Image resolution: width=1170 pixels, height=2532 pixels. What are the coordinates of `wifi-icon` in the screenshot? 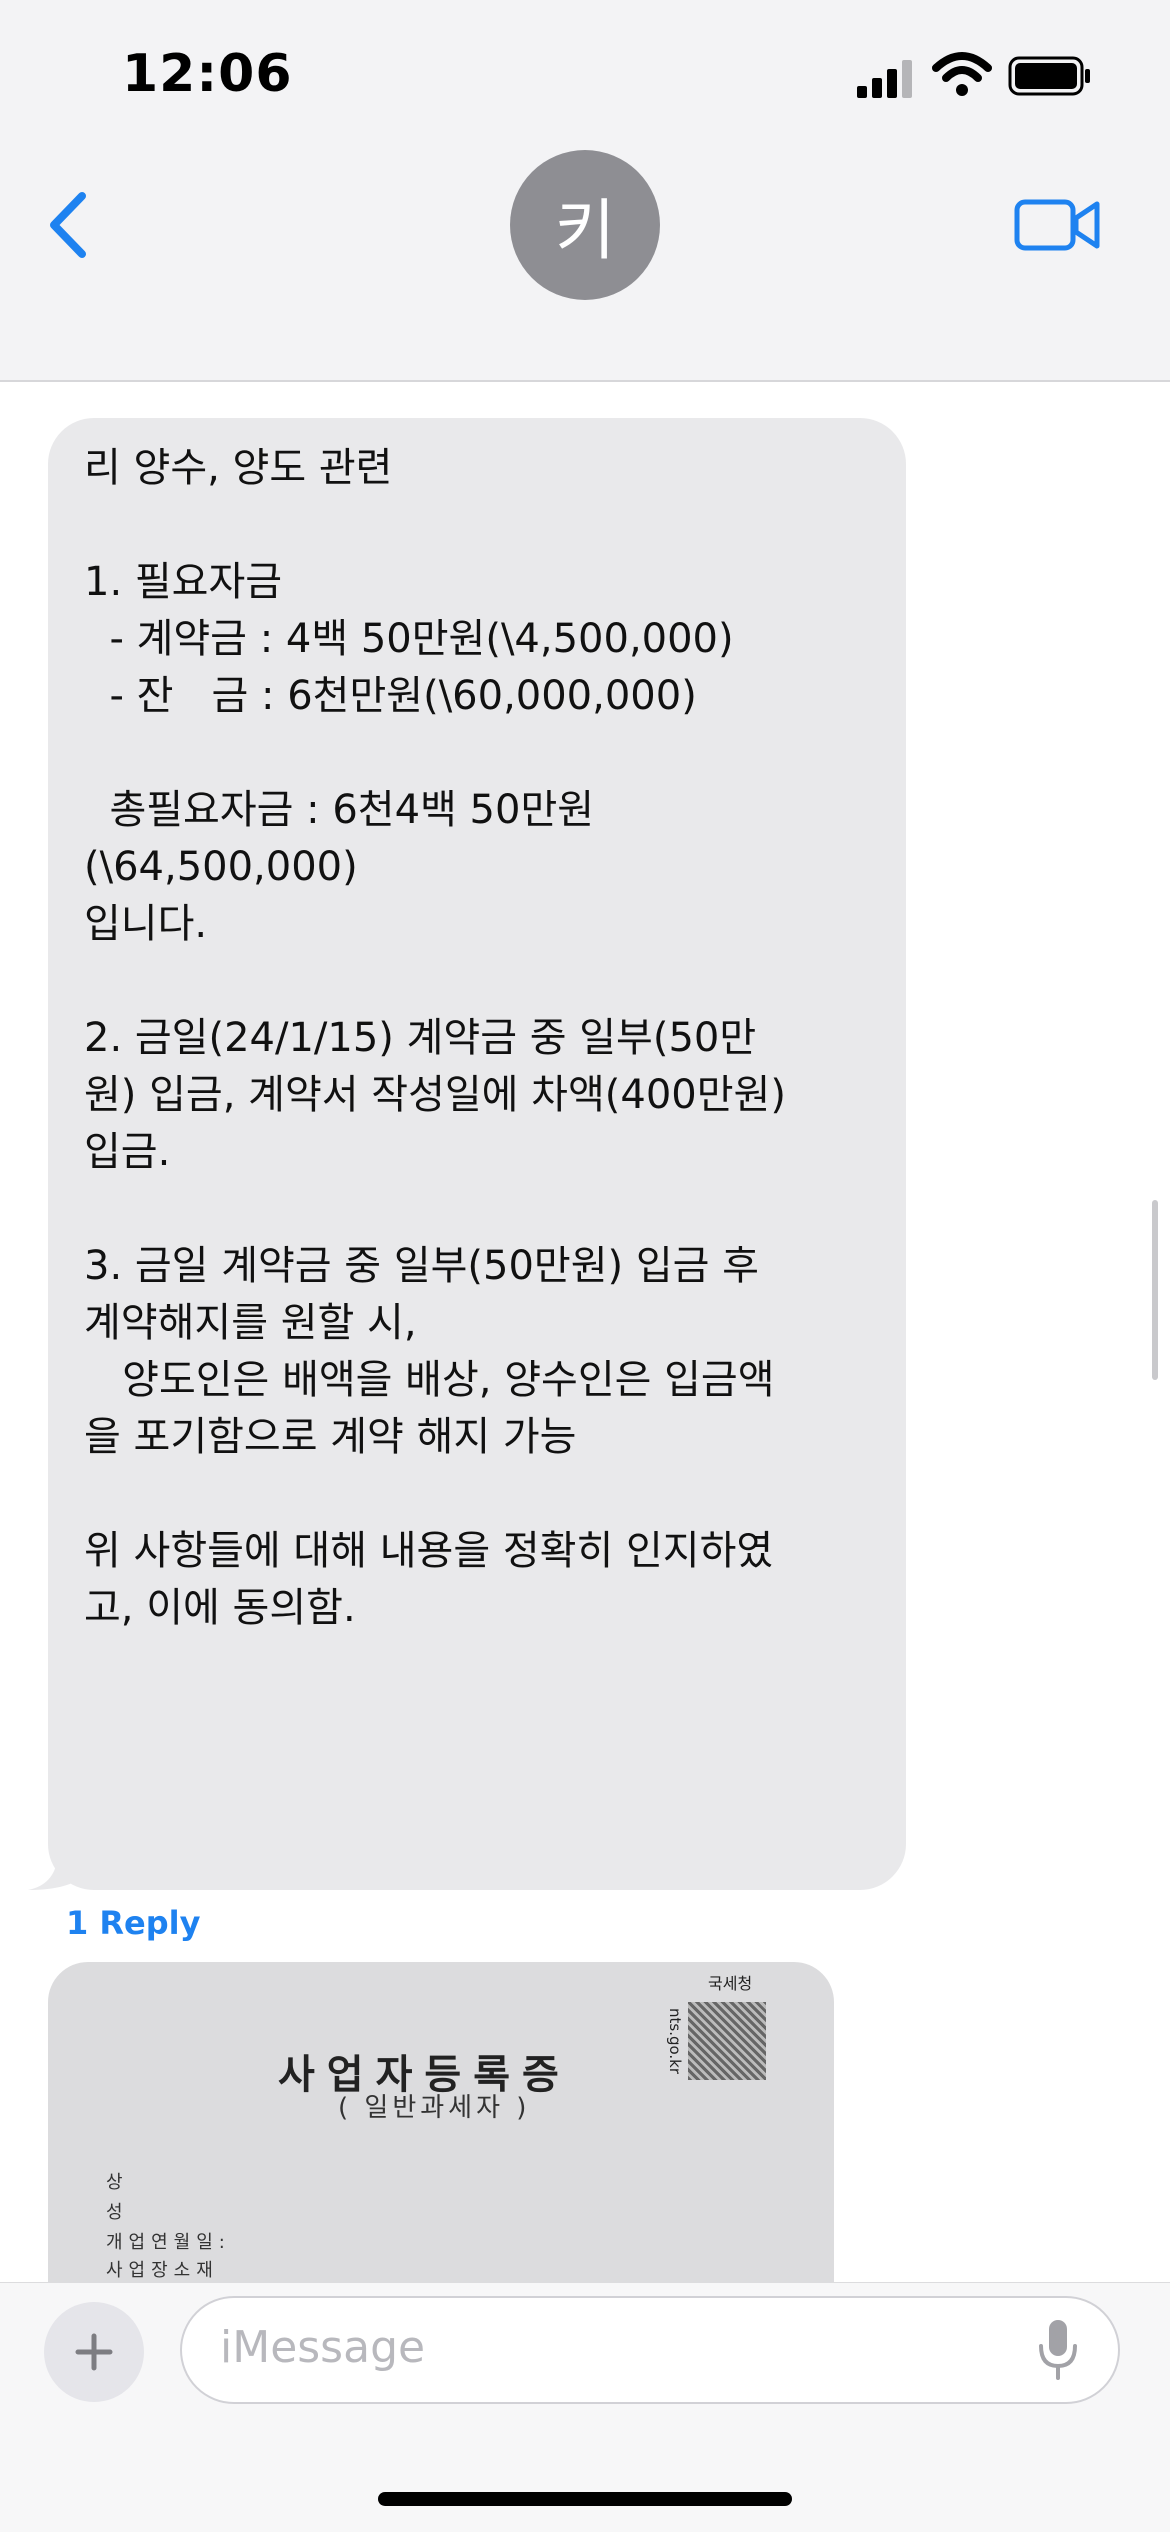 It's located at (962, 74).